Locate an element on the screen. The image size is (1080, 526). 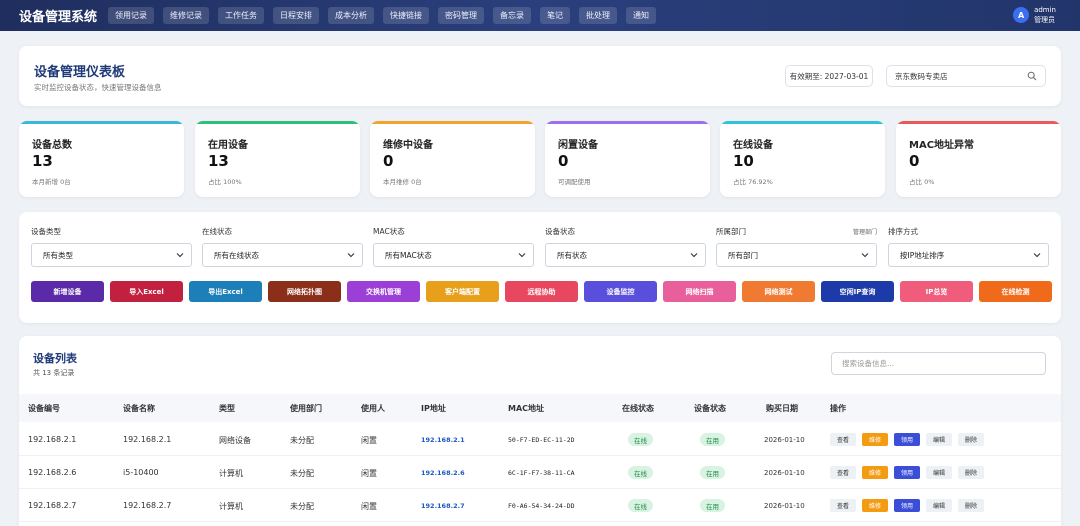
shop-search-box: 京东数码专卖店 is located at coordinates (966, 76).